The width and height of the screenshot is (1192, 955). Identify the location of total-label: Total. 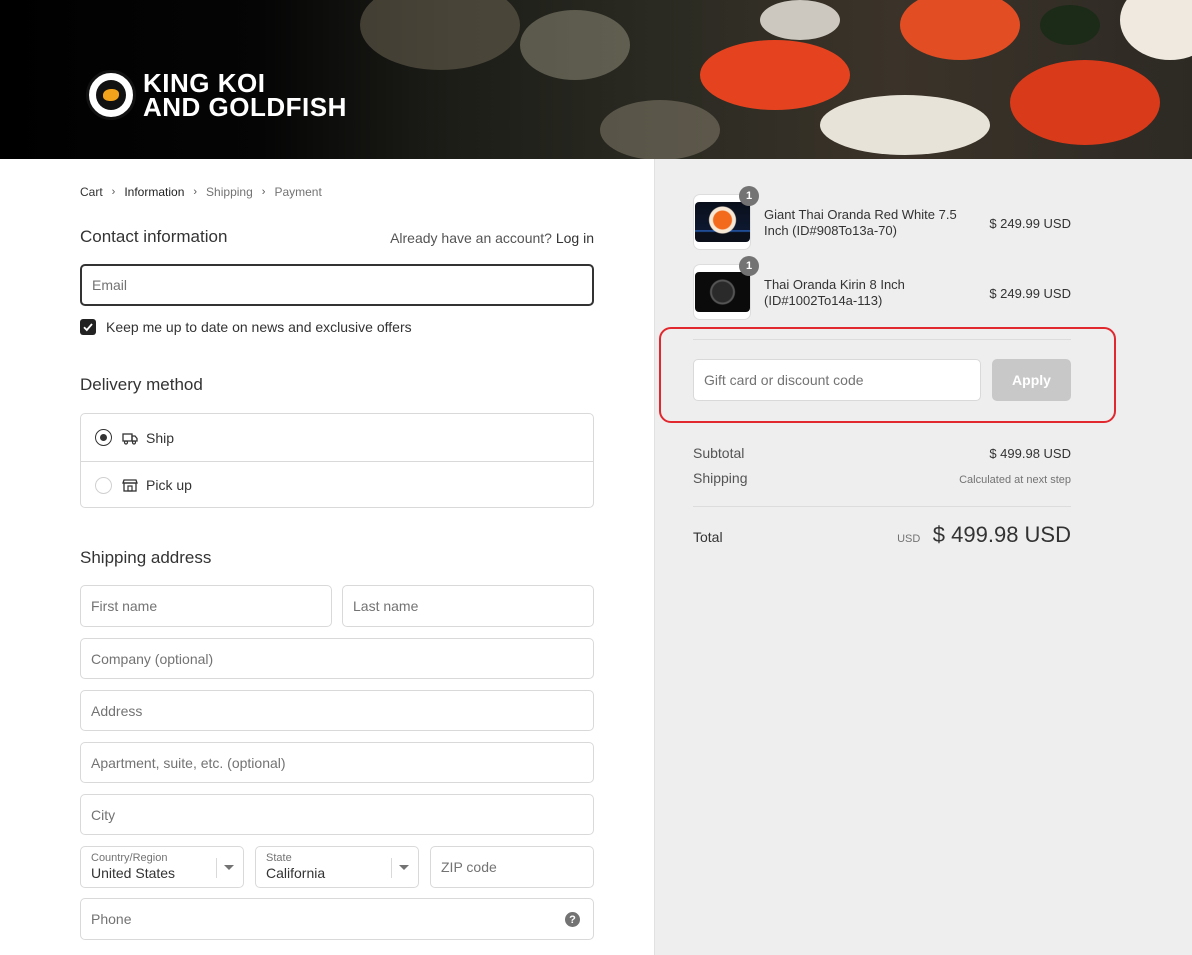
(708, 537).